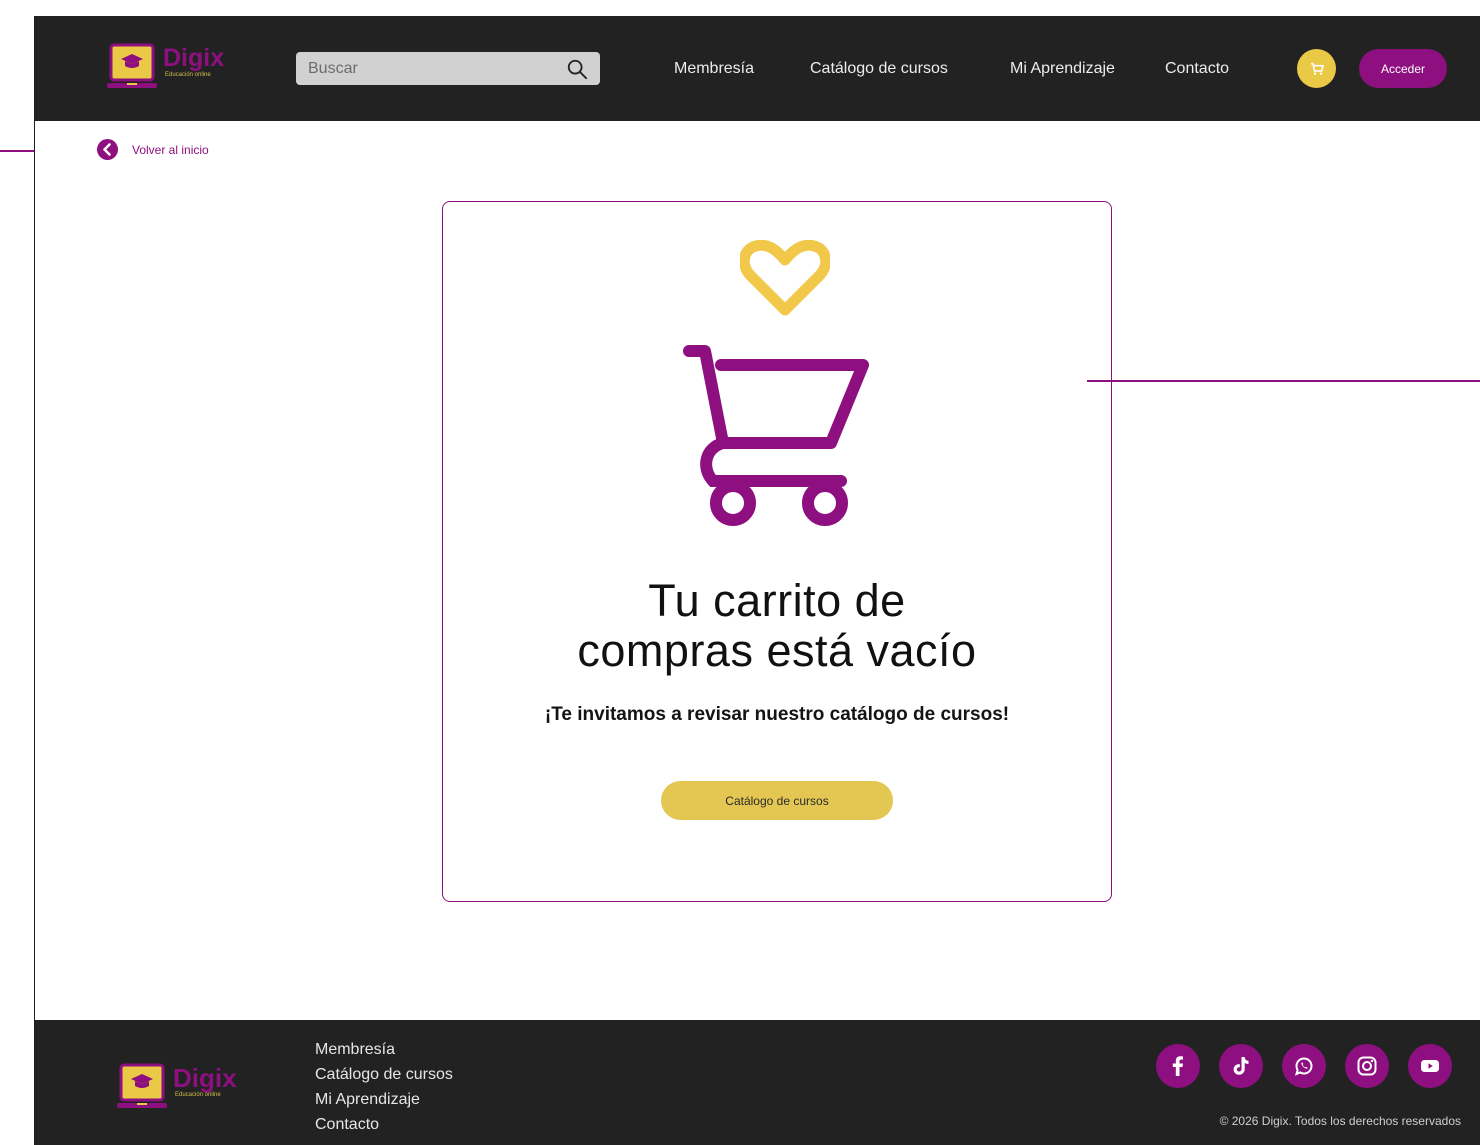  I want to click on footer-logo: Digix Educación online, so click(177, 1087).